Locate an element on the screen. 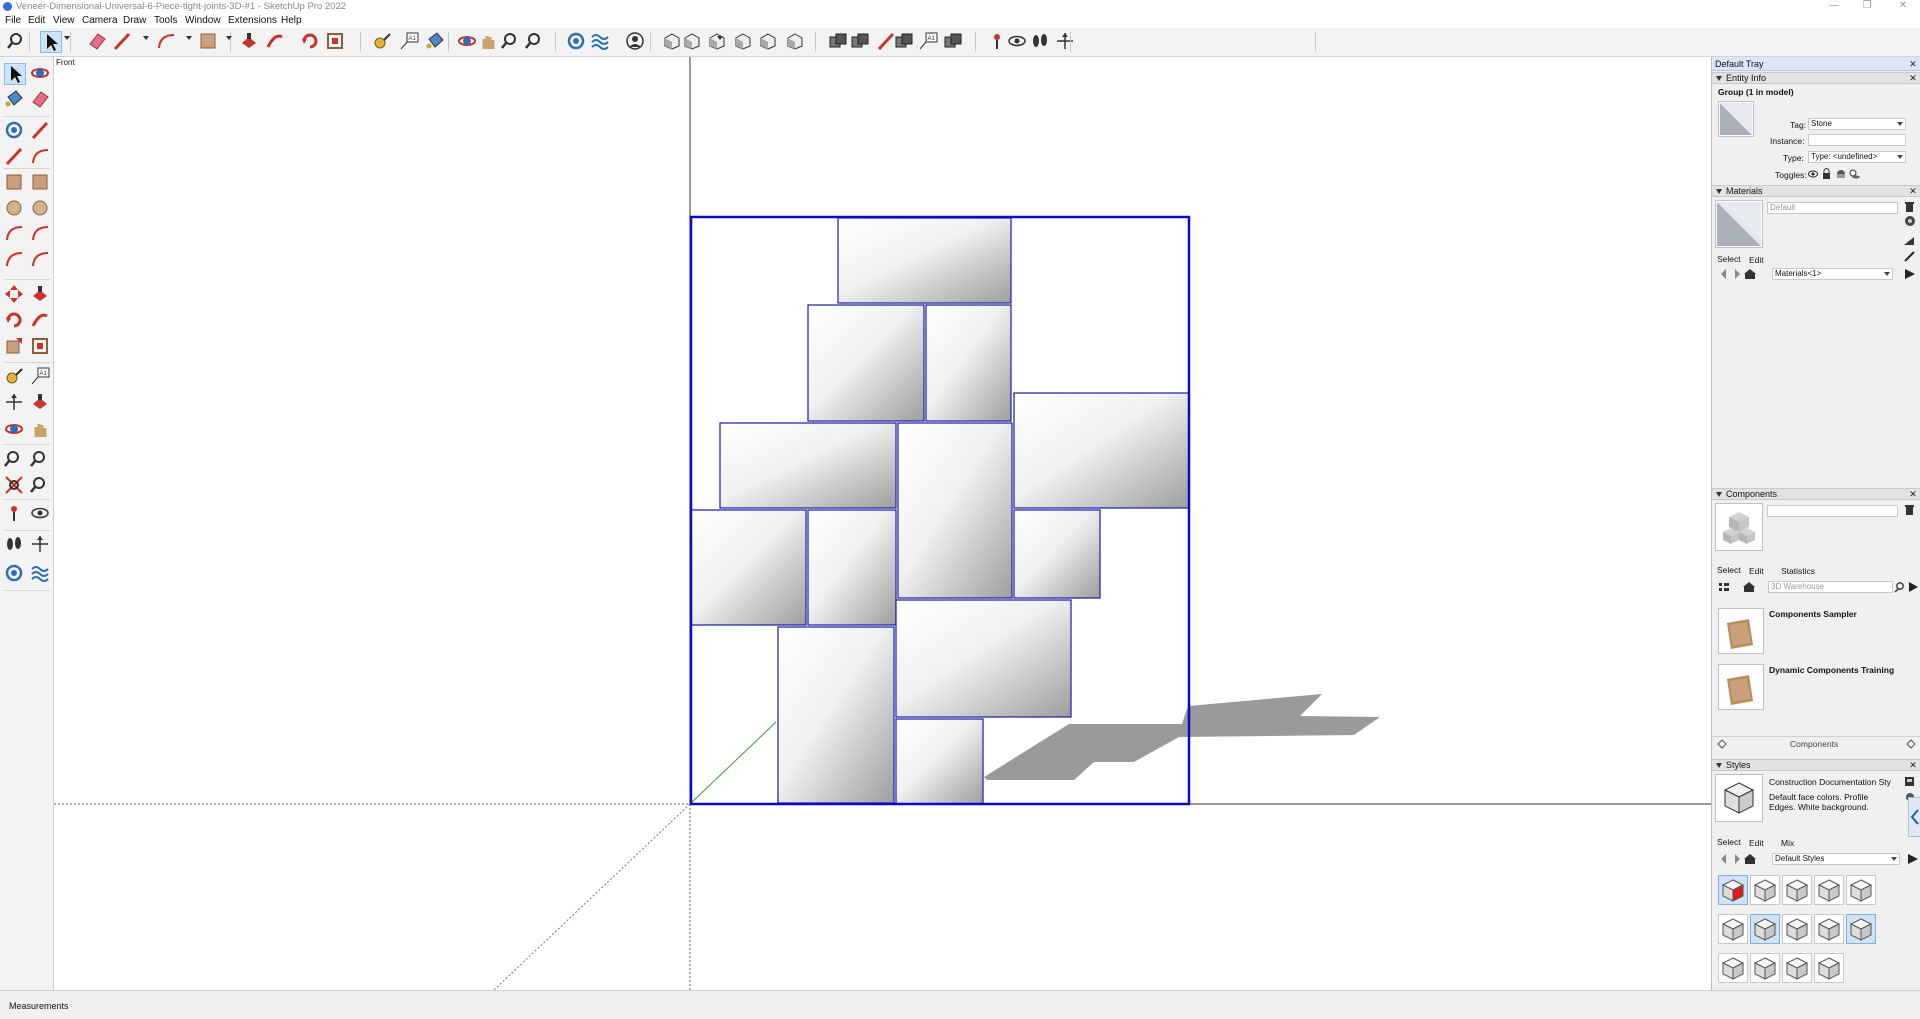 The height and width of the screenshot is (1019, 1920). styles-tab-edit: Edit is located at coordinates (1756, 843).